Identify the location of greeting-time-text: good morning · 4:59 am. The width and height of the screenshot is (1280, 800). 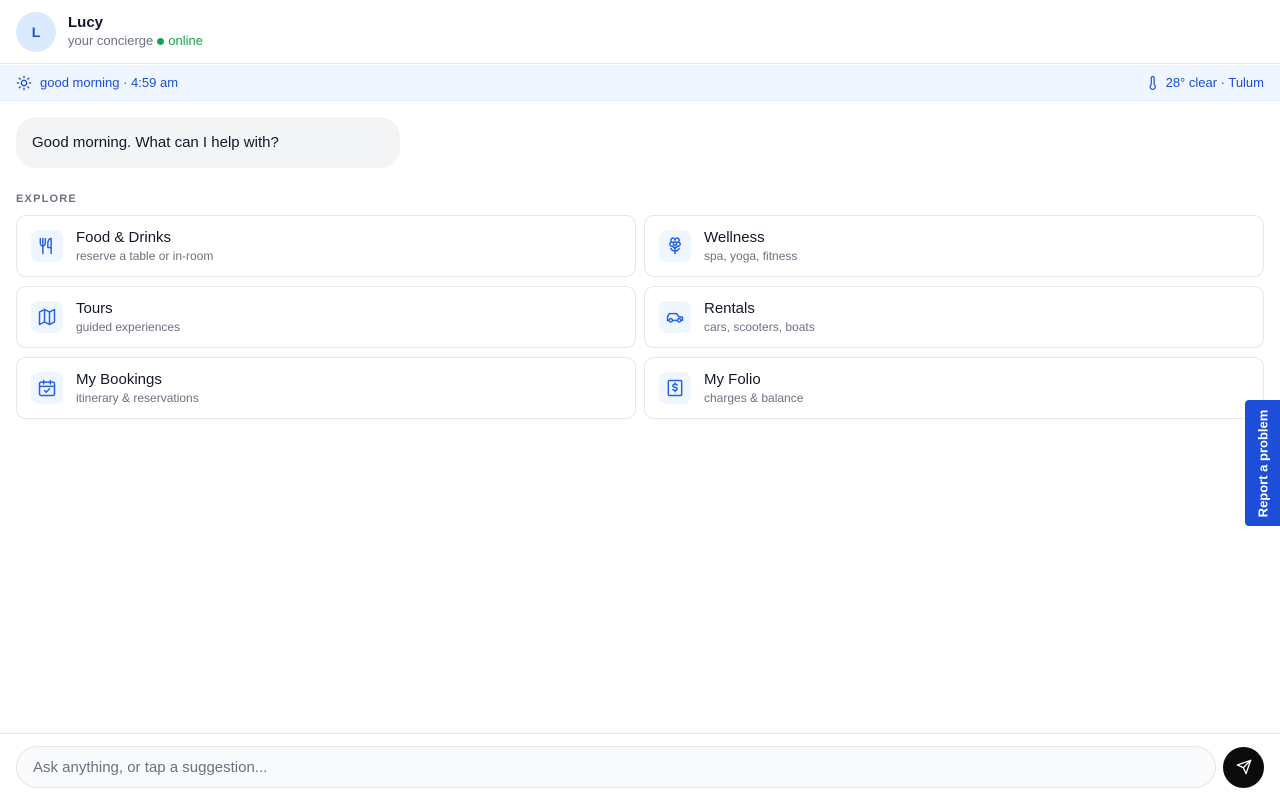
(109, 82).